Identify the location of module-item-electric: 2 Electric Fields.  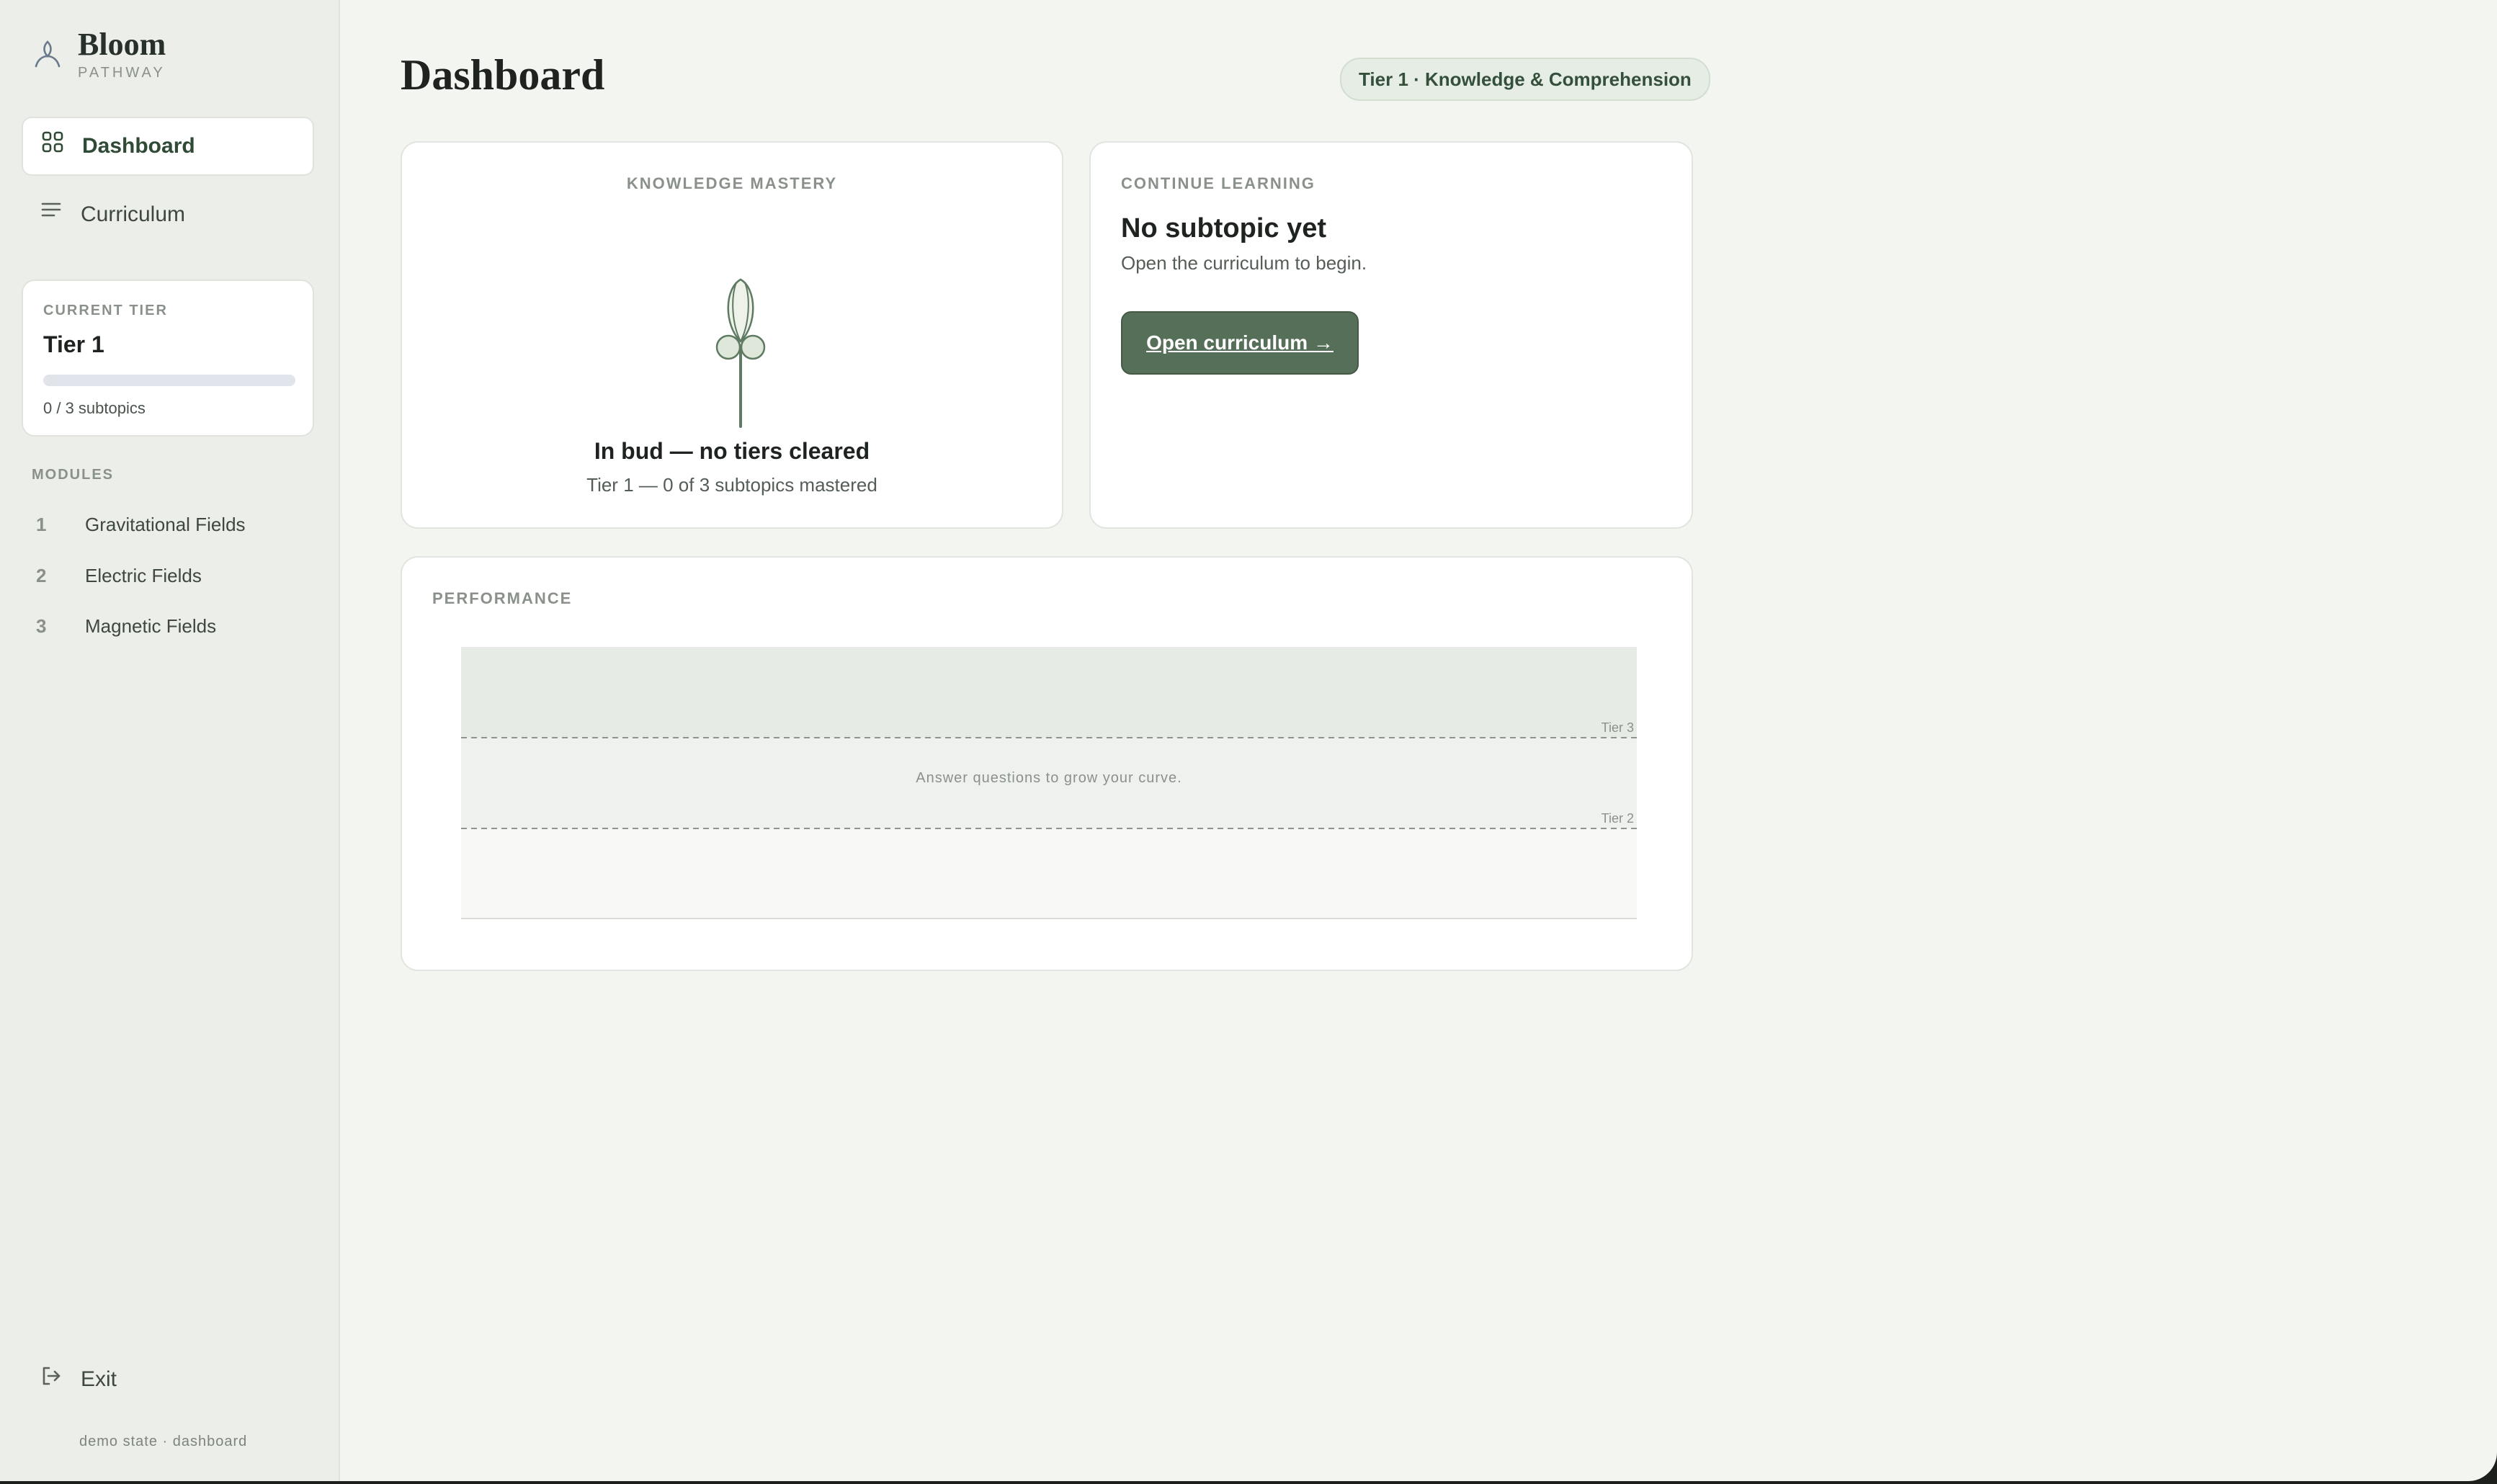
(119, 575).